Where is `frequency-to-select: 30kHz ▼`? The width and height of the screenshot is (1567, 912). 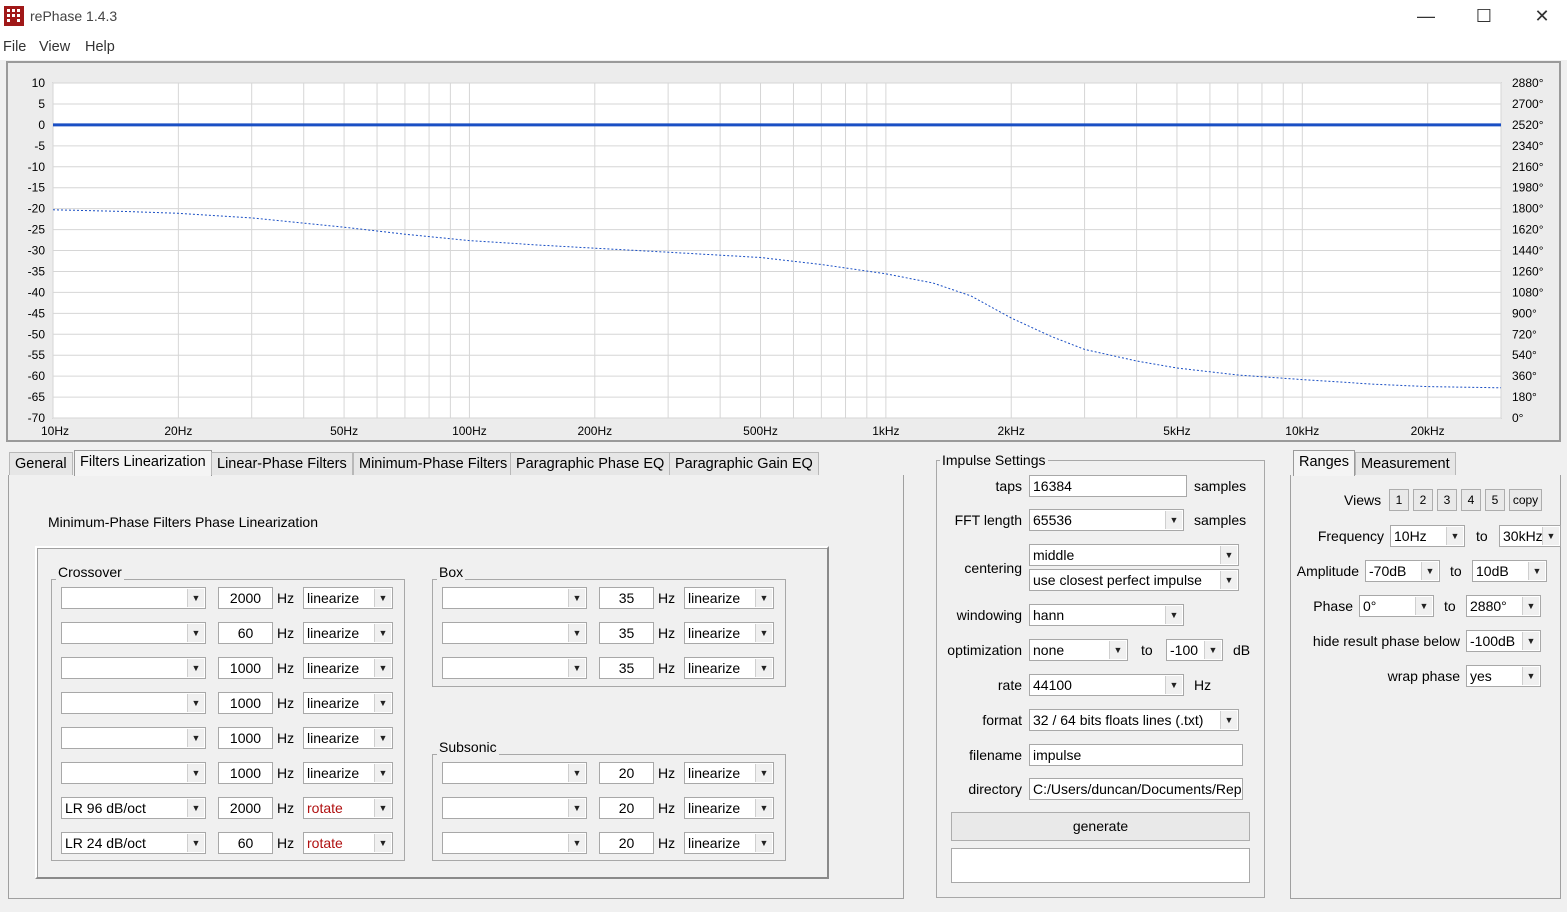 frequency-to-select: 30kHz ▼ is located at coordinates (1530, 536).